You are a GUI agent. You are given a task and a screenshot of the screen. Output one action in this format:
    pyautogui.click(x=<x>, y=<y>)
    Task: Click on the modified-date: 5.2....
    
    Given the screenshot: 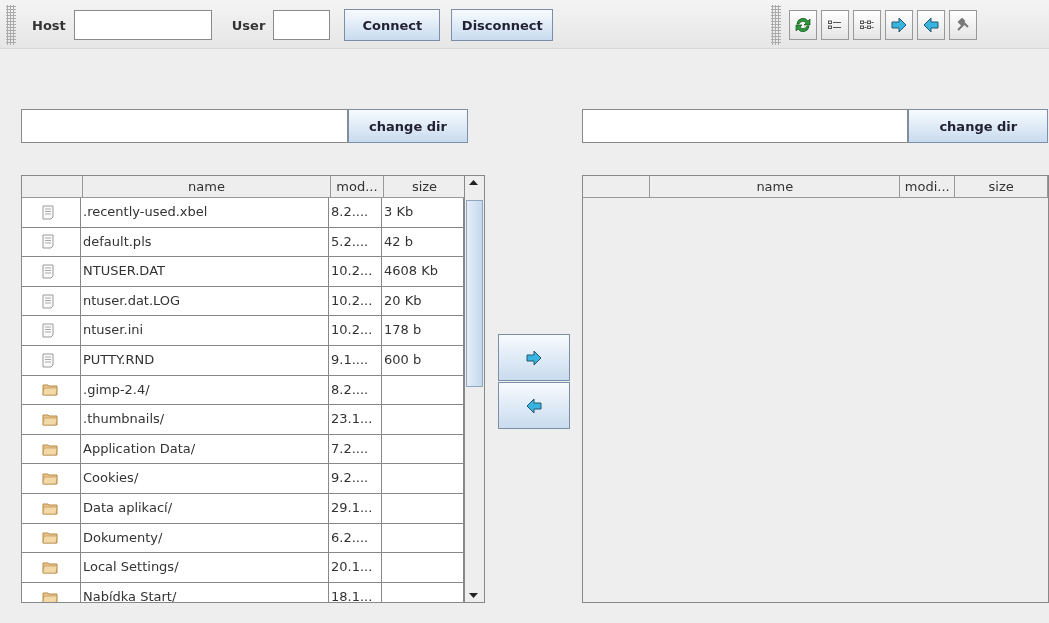 What is the action you would take?
    pyautogui.click(x=355, y=242)
    